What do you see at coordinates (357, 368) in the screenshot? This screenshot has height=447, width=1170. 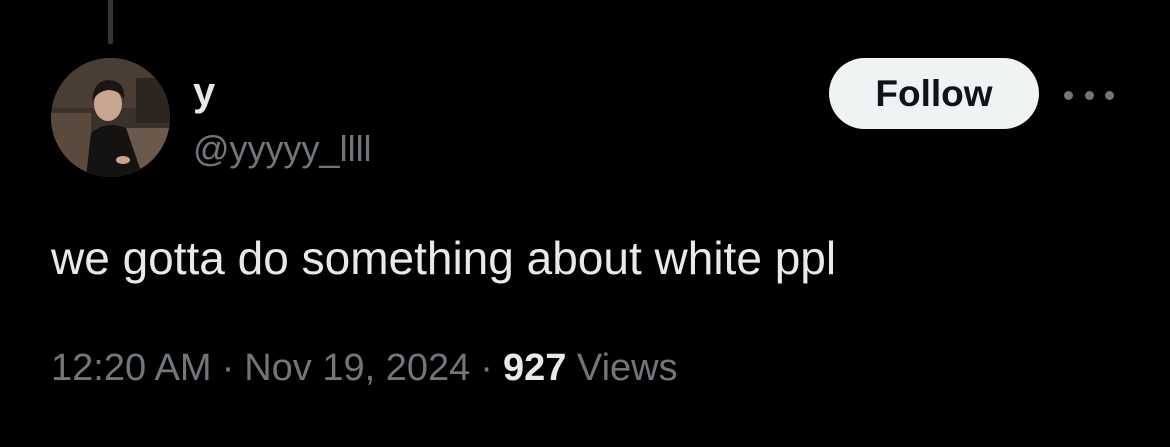 I see `tweet-date: Nov 19, 2024` at bounding box center [357, 368].